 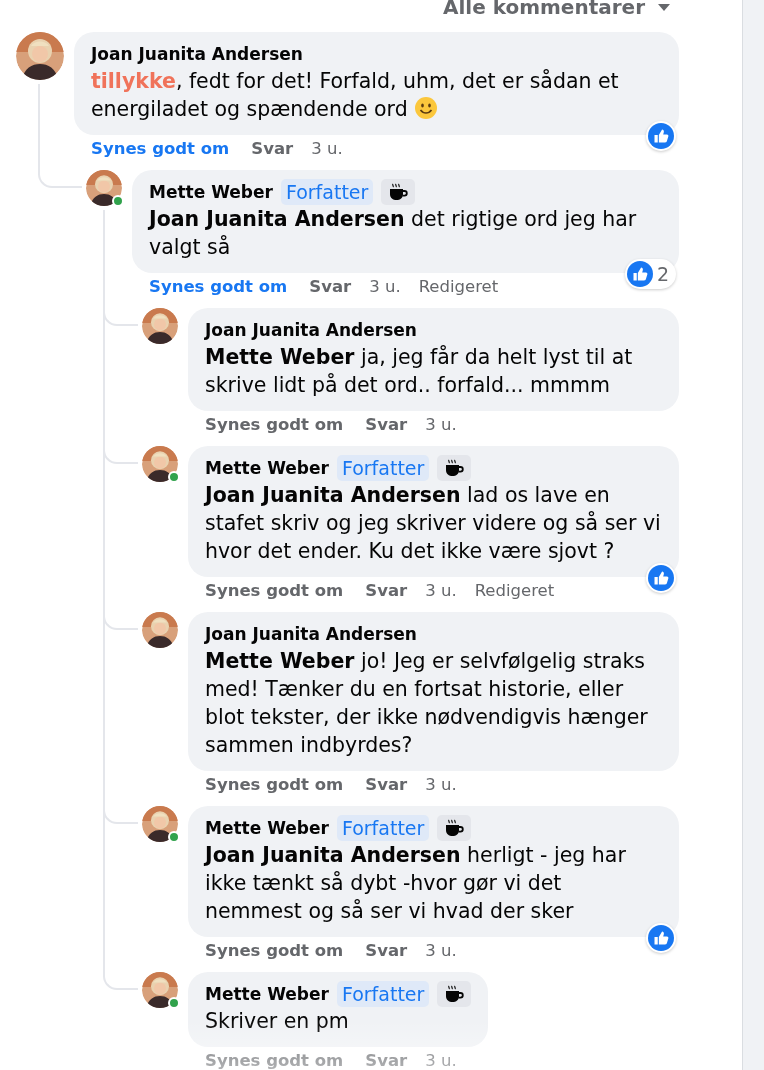 I want to click on comment-text: Joan Juanita Andersen lad os lave en stafet skriv og jeg skriver videre og så ser vi hvor det ender. Ku det ikke være sjovt ?, so click(x=433, y=523).